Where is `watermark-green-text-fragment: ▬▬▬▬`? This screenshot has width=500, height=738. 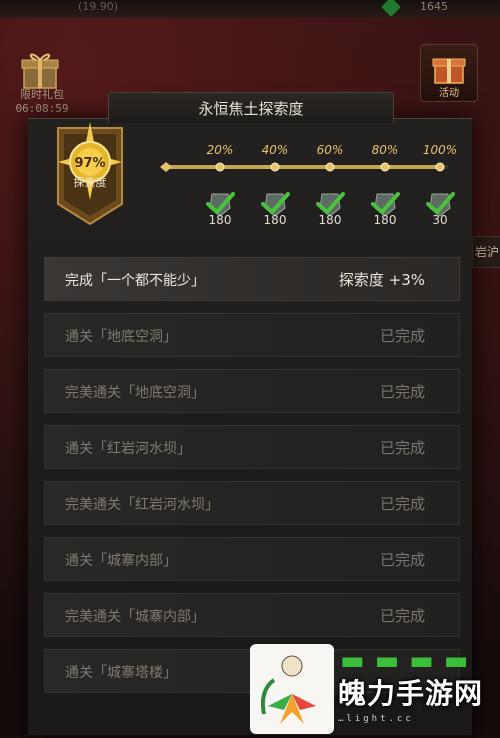 watermark-green-text-fragment: ▬▬▬▬ is located at coordinates (409, 661).